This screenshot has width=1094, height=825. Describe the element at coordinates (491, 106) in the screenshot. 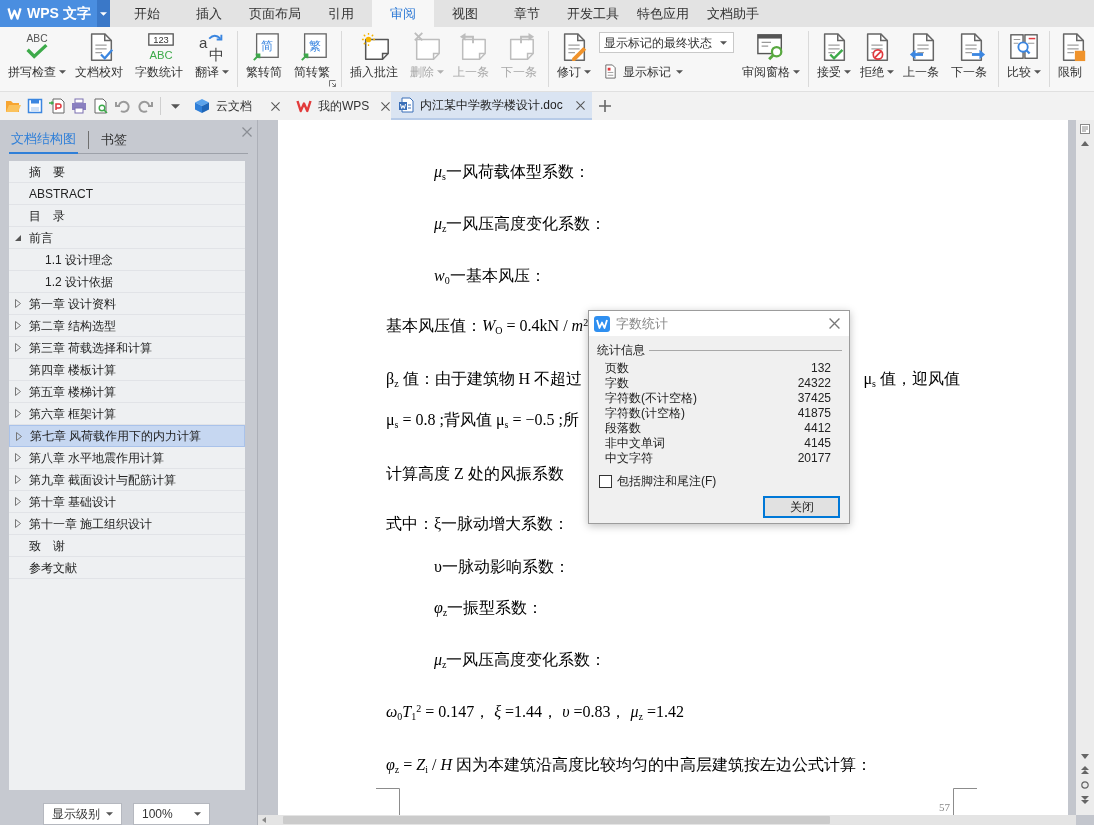

I see `document-tab: 内江某中学教学楼设计.doc` at that location.